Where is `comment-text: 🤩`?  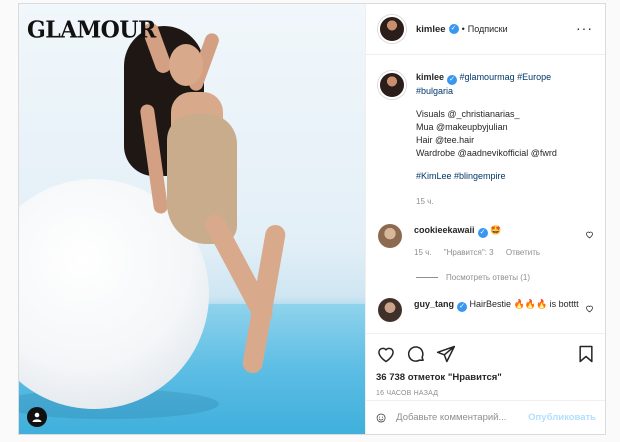
comment-text: 🤩 is located at coordinates (496, 230).